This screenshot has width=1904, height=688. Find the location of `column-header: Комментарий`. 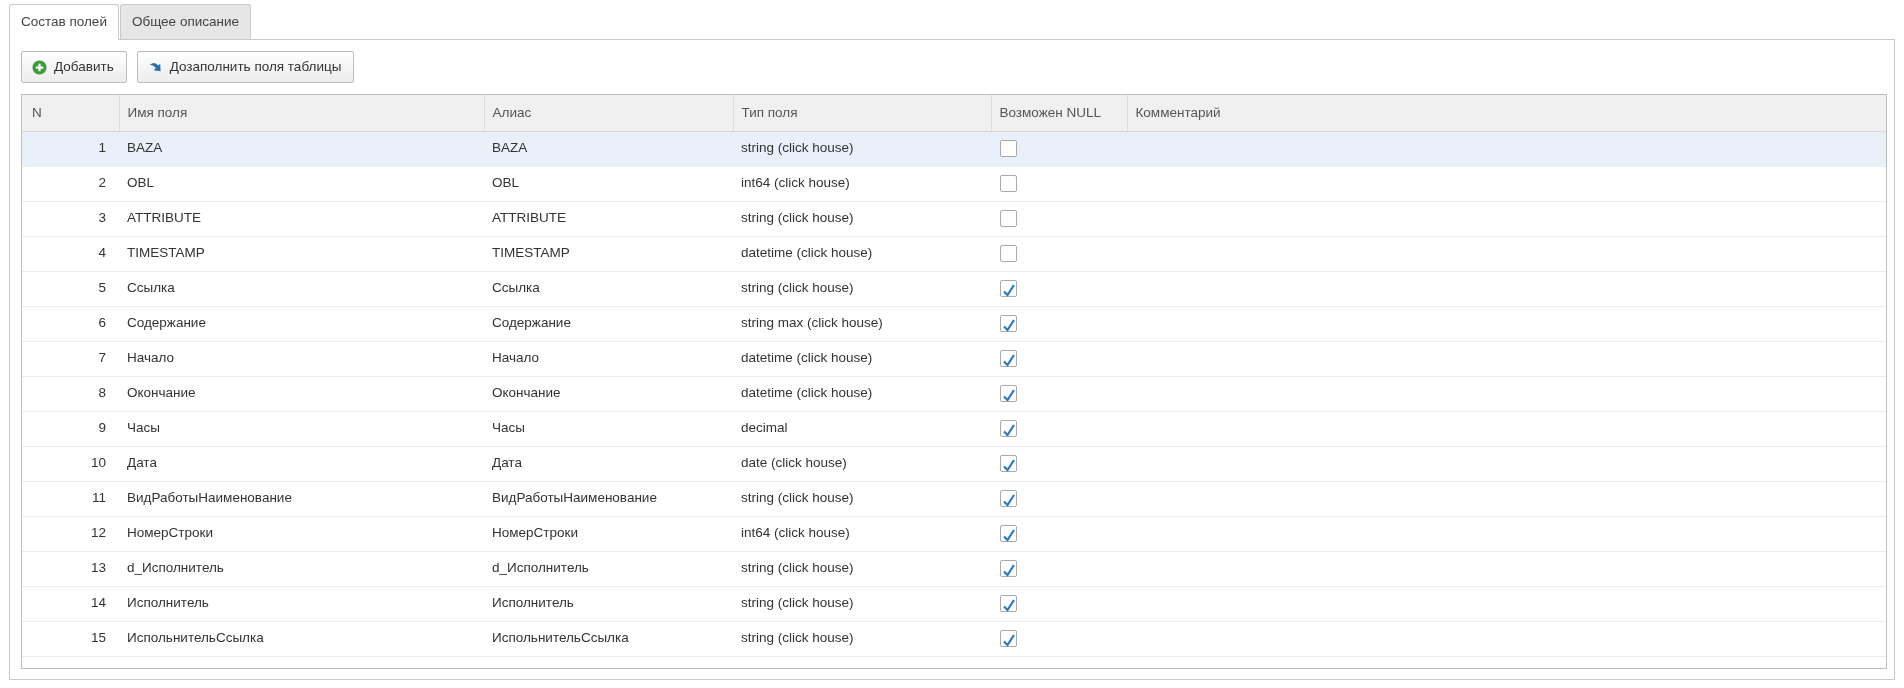

column-header: Комментарий is located at coordinates (1506, 113).